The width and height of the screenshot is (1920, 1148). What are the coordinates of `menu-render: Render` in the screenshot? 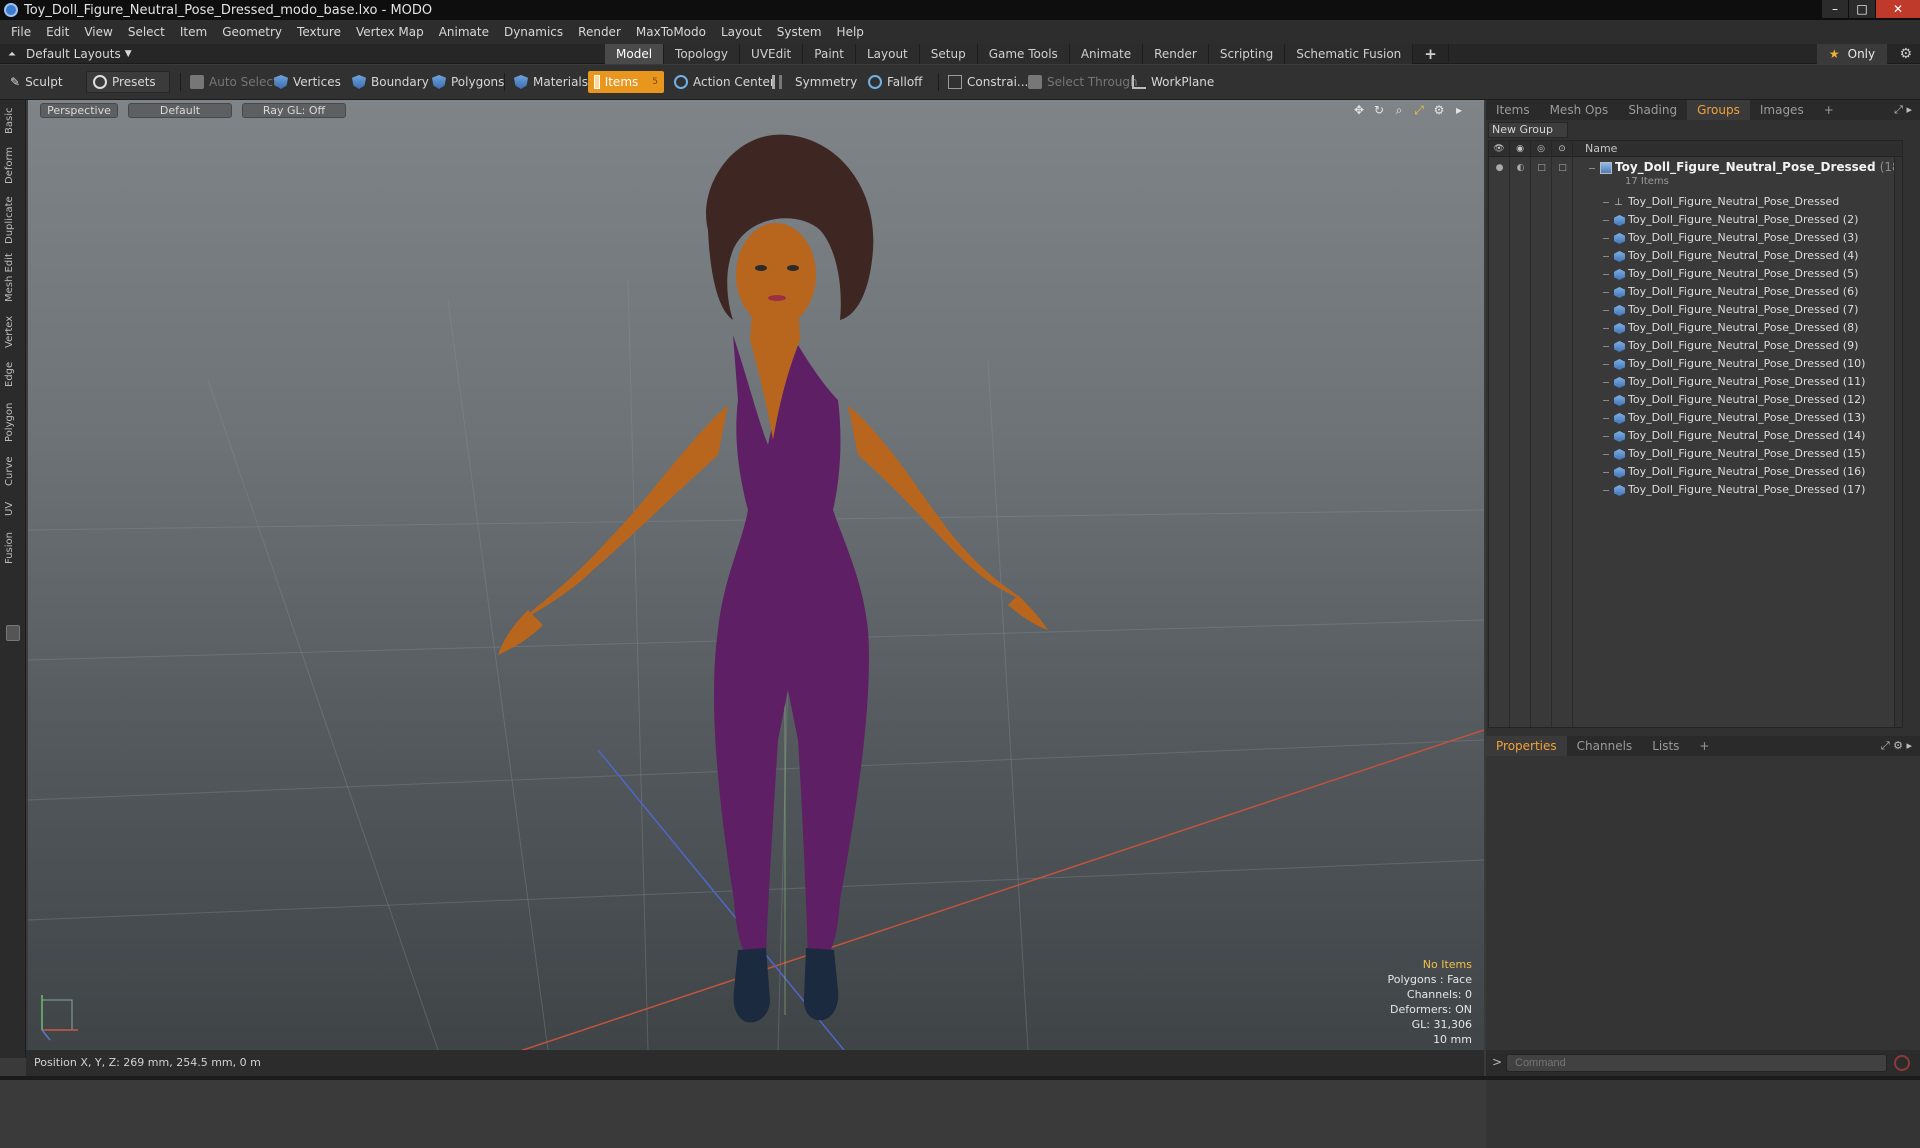 It's located at (599, 32).